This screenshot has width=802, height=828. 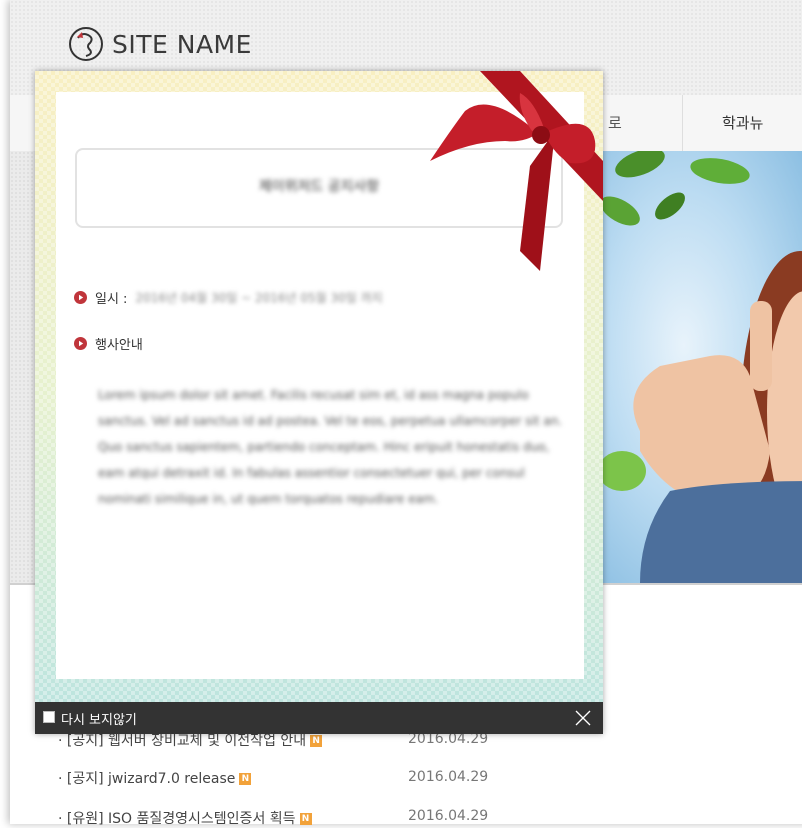 What do you see at coordinates (146, 779) in the screenshot?
I see `news-title: · [공지] jwizard7.0 release` at bounding box center [146, 779].